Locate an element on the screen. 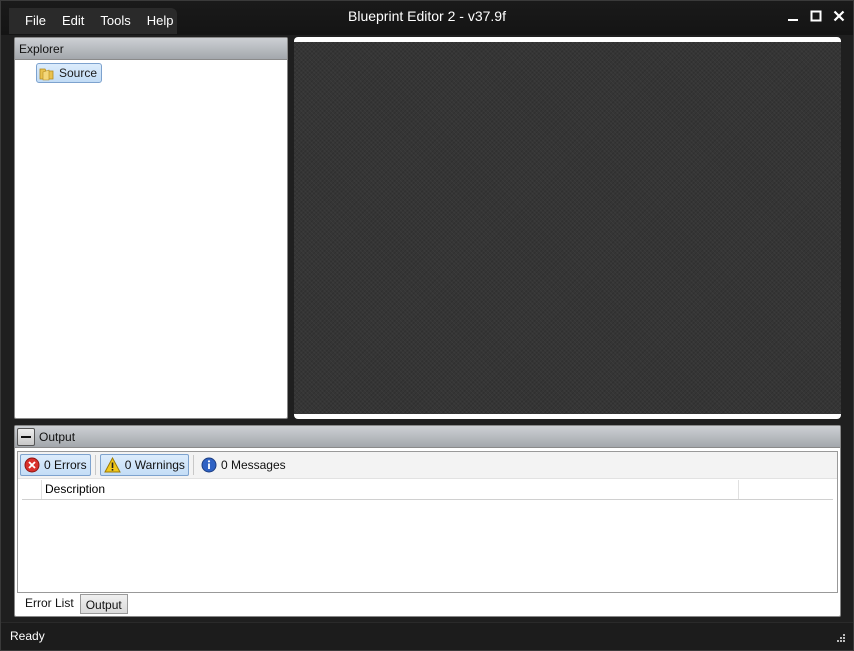 This screenshot has width=854, height=651. warnings-filter-button: 0 Warnings is located at coordinates (144, 465).